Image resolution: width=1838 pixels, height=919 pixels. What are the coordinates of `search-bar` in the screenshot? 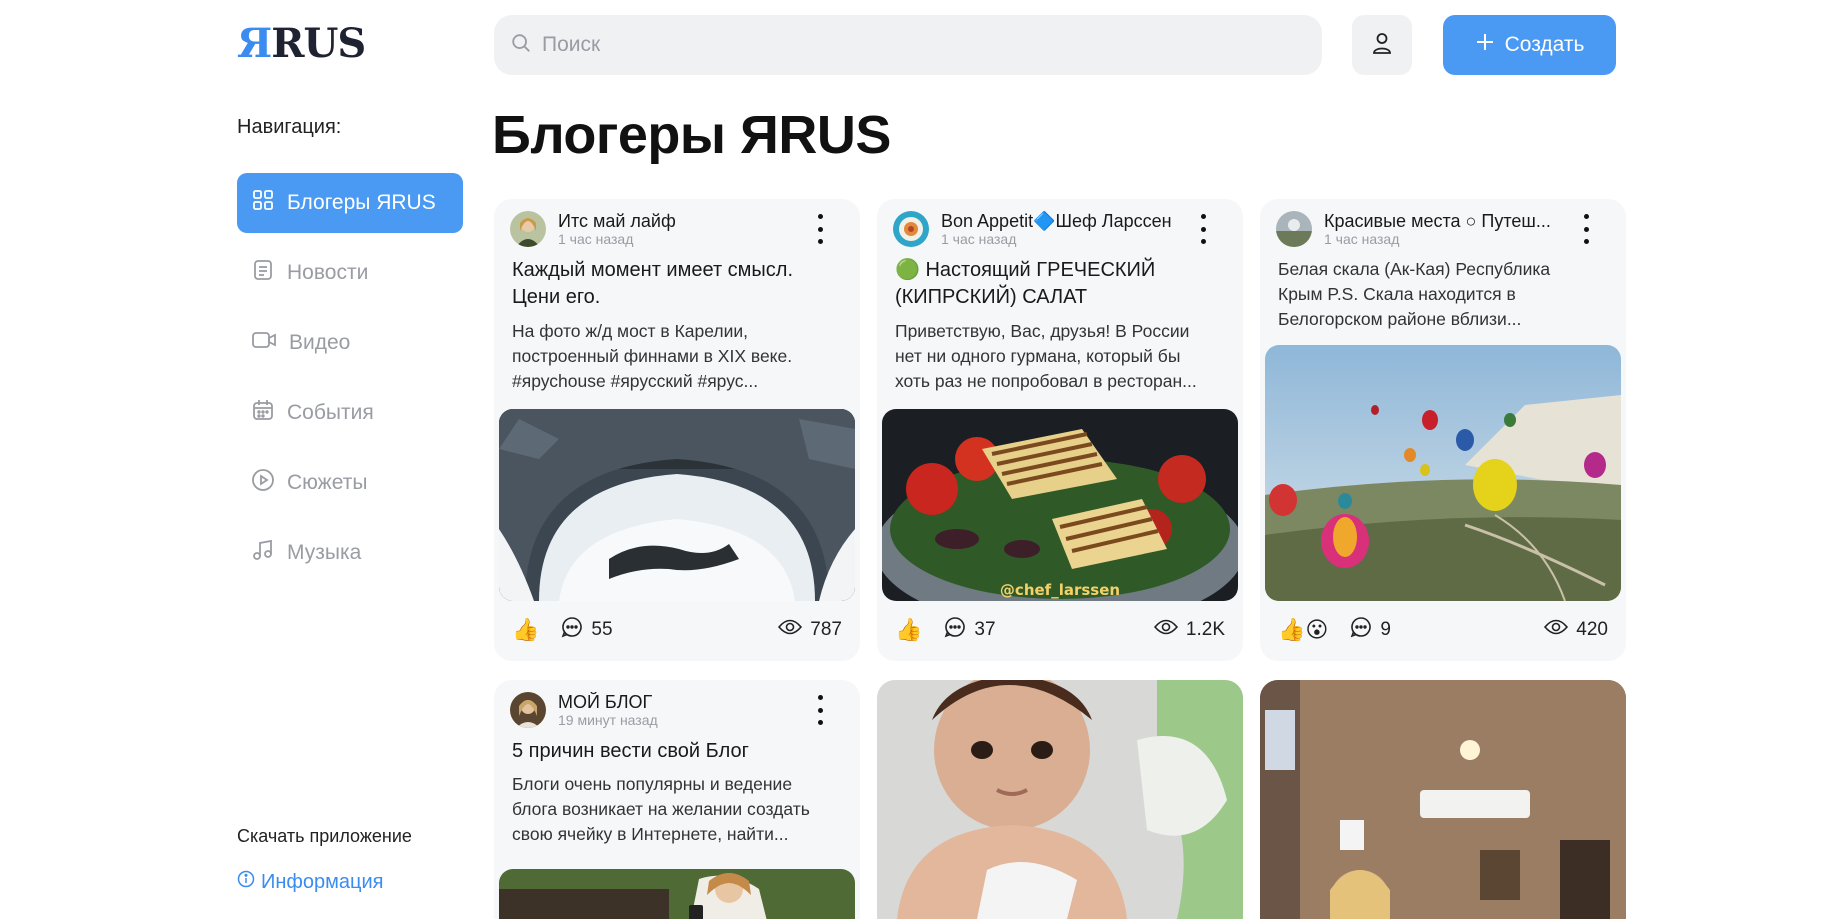 It's located at (908, 45).